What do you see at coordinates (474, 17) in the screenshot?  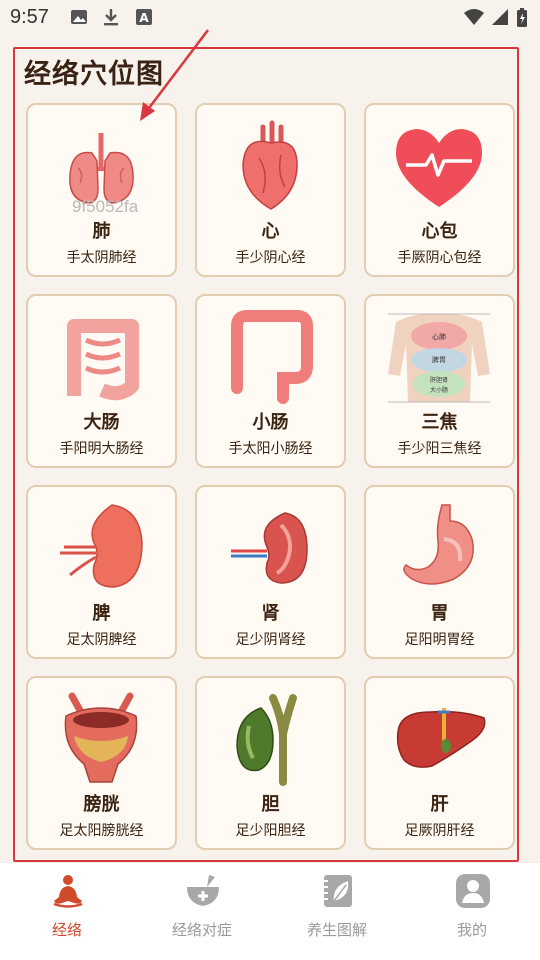 I see `wifi-icon` at bounding box center [474, 17].